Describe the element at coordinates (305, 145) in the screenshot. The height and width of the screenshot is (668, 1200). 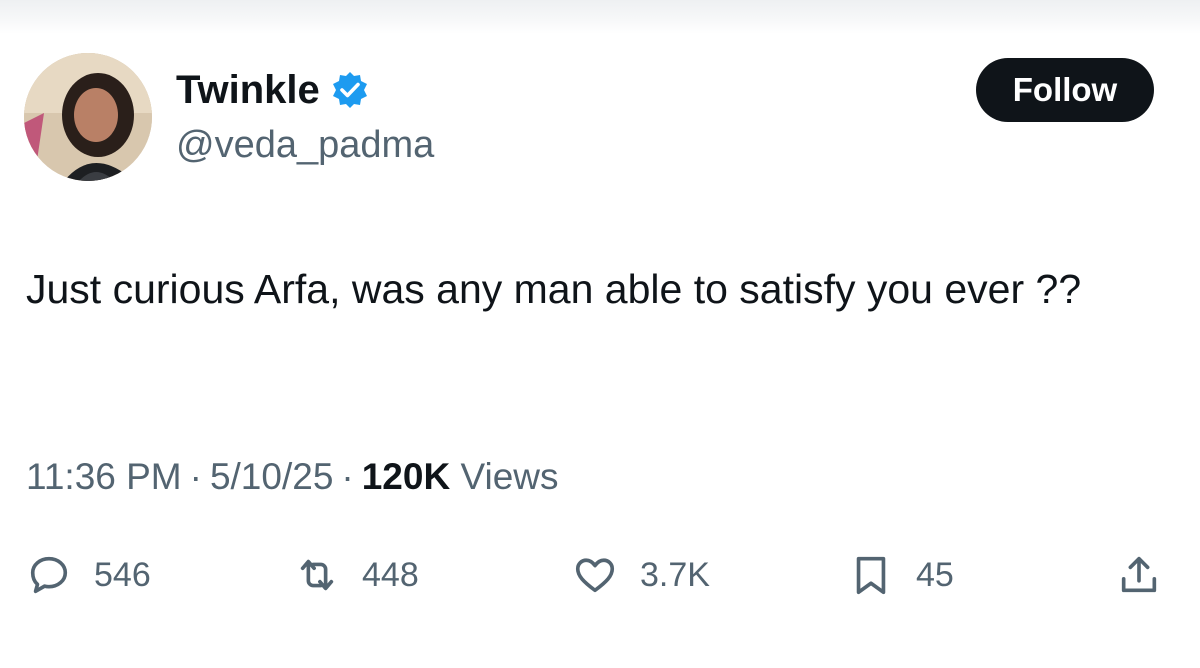
I see `author-handle: @veda_padma` at that location.